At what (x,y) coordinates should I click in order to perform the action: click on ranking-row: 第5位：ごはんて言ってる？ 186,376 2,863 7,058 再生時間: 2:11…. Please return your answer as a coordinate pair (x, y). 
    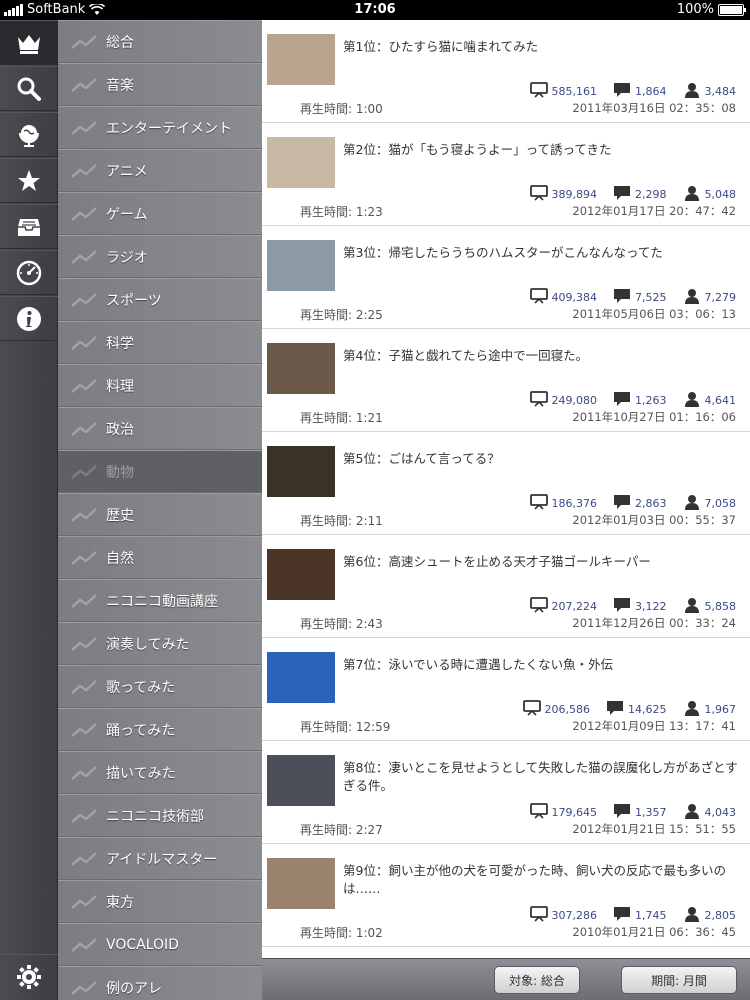
    Looking at the image, I should click on (506, 483).